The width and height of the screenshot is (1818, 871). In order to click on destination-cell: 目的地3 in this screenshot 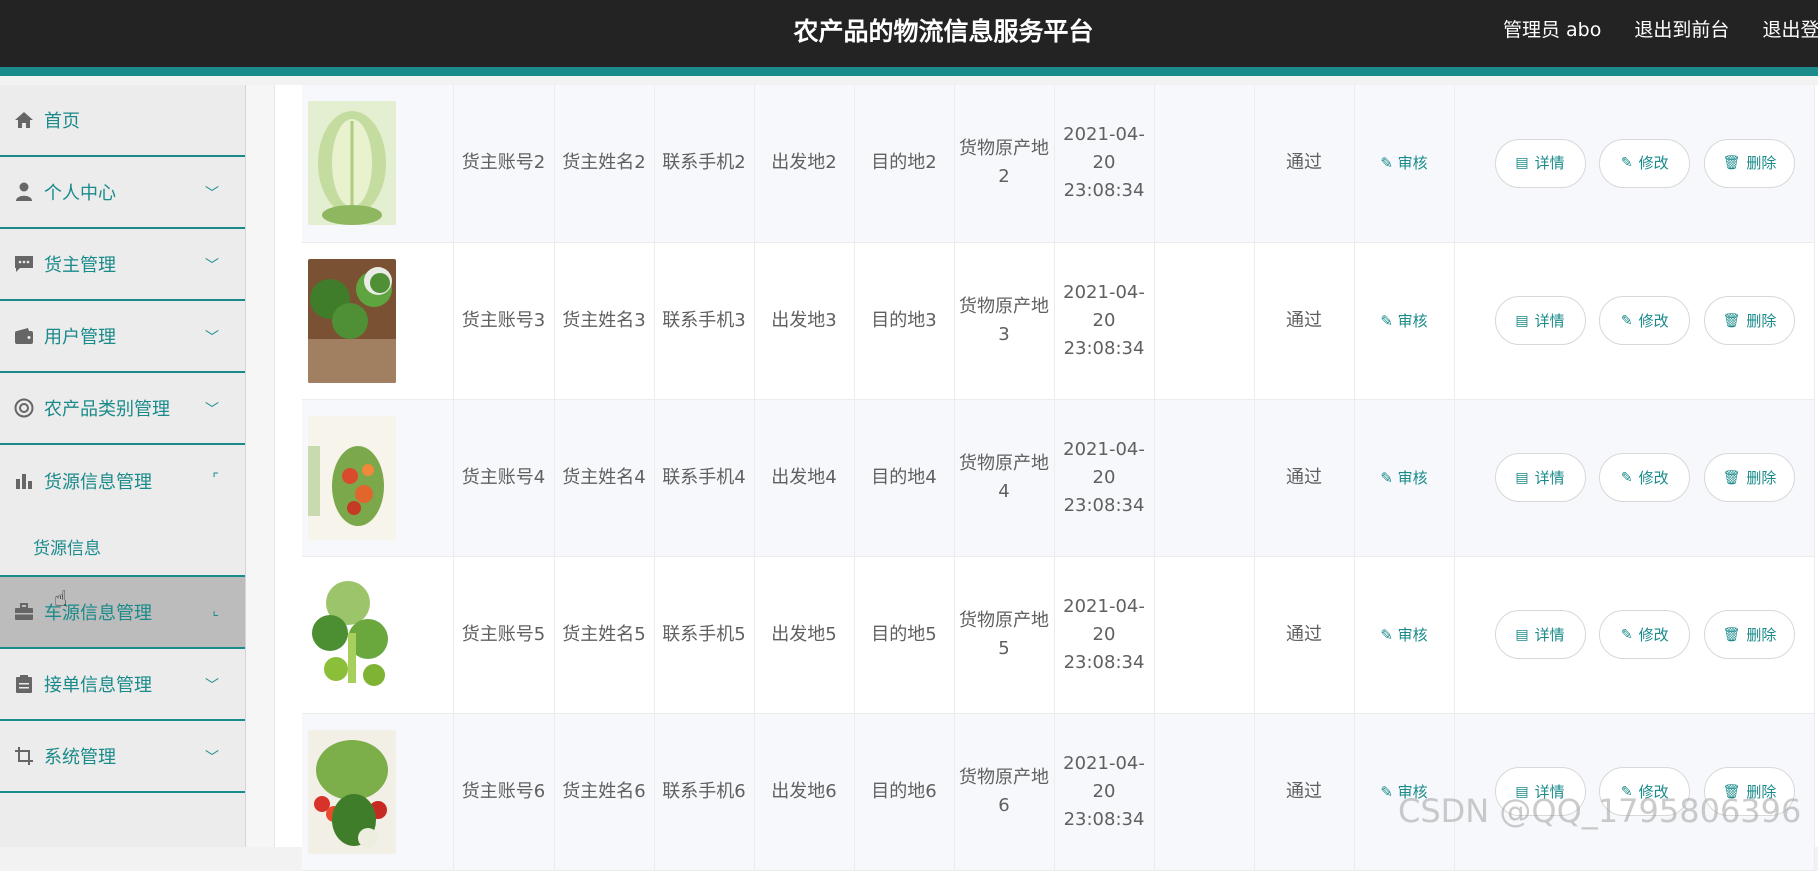, I will do `click(904, 321)`.